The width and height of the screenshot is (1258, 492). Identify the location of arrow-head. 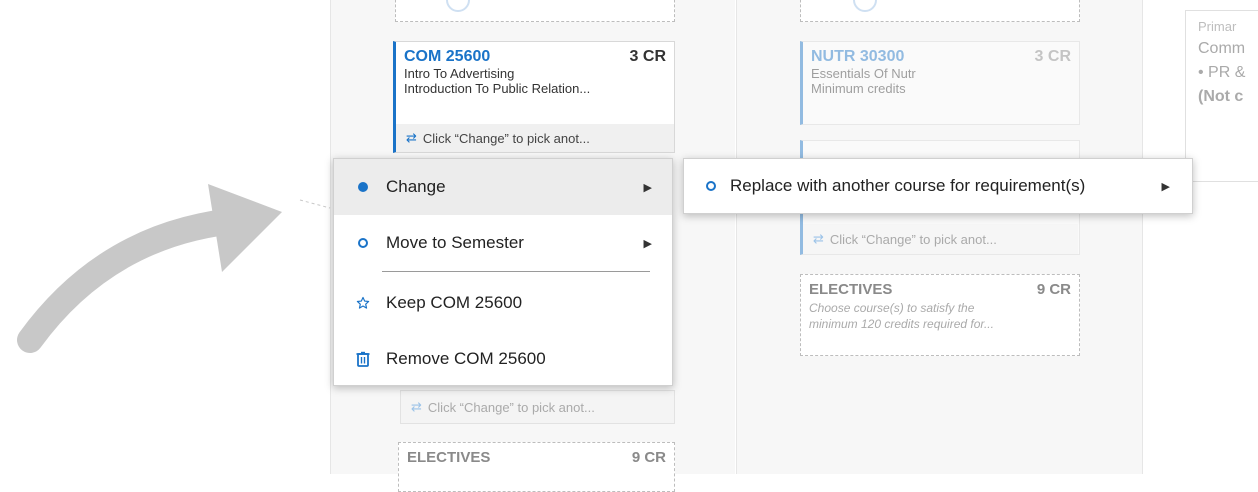
(245, 228).